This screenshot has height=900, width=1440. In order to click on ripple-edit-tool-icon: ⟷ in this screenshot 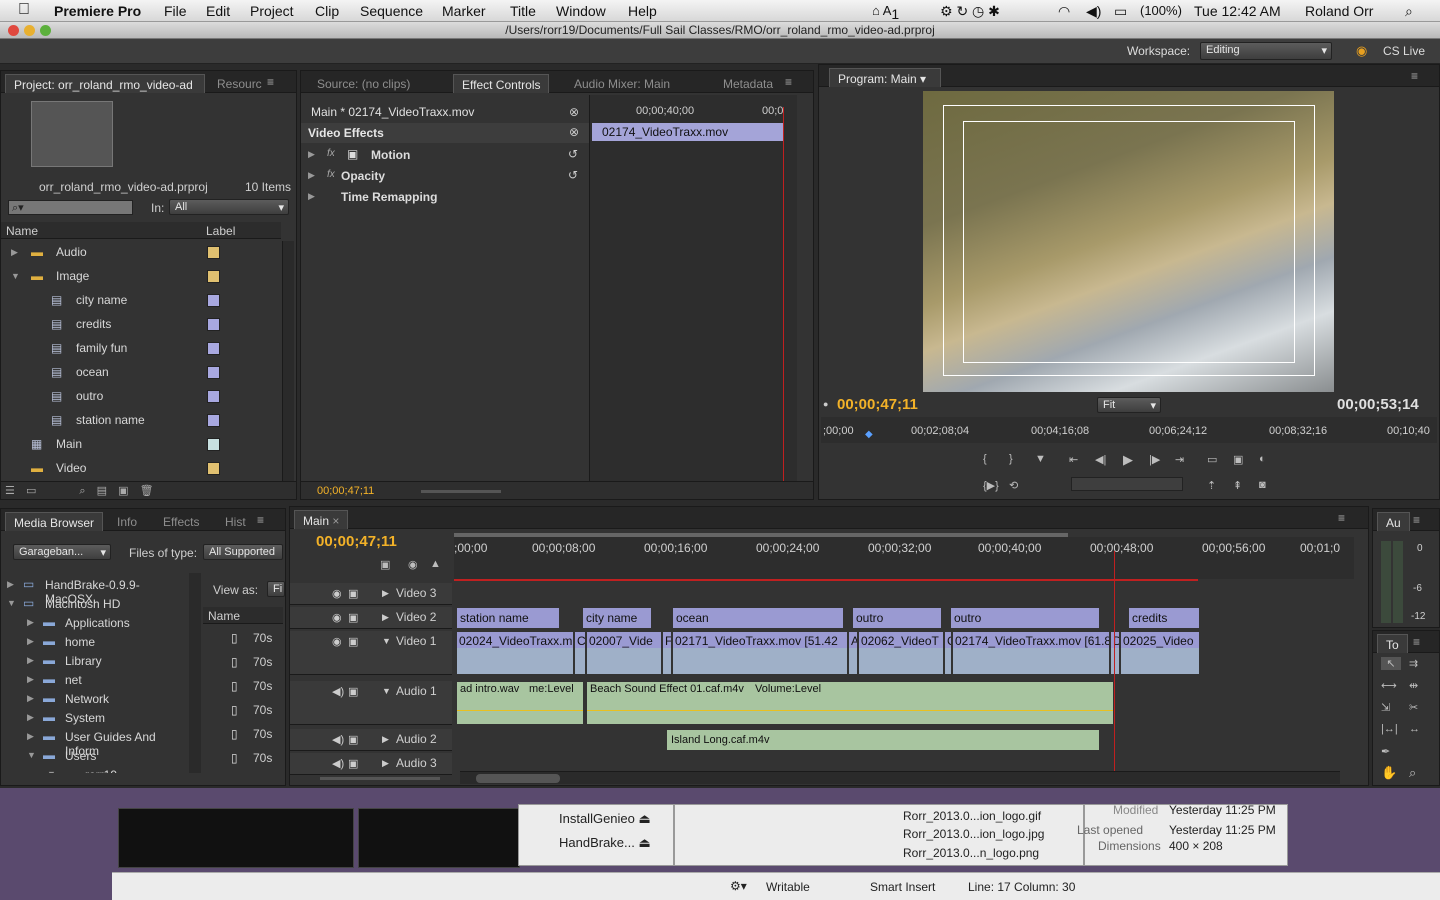, I will do `click(1389, 685)`.